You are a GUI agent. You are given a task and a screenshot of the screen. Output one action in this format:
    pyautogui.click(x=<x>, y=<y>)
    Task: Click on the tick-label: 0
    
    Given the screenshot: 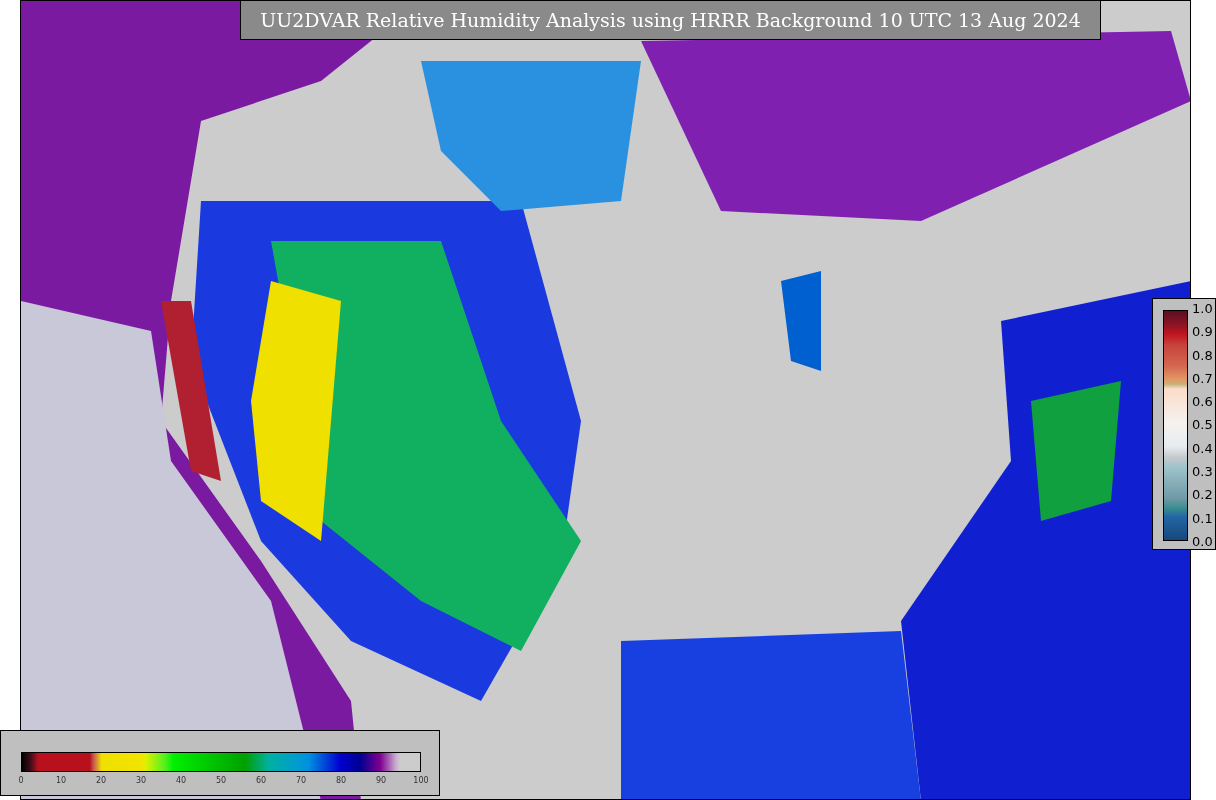 What is the action you would take?
    pyautogui.click(x=21, y=781)
    